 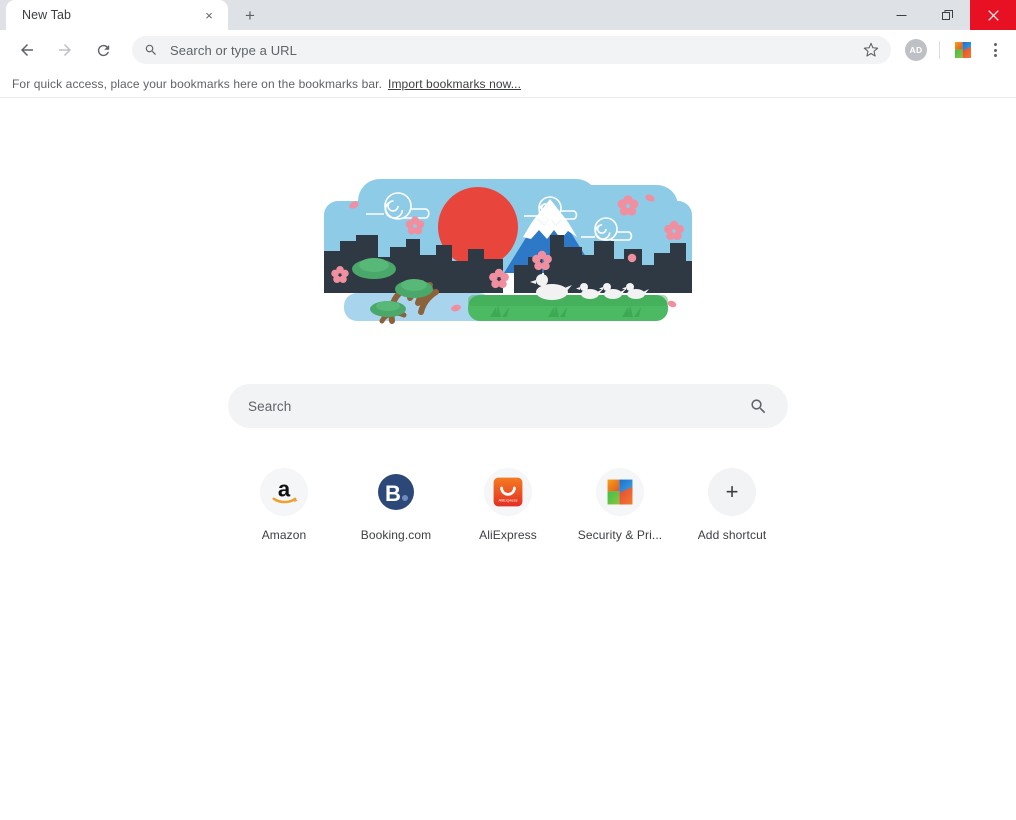 What do you see at coordinates (396, 535) in the screenshot?
I see `shortcut-label: Booking.com` at bounding box center [396, 535].